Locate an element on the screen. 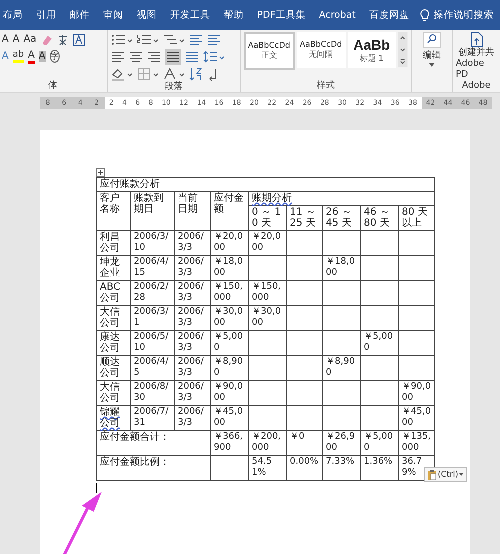 The width and height of the screenshot is (500, 554). chinese-layout-icon is located at coordinates (174, 73).